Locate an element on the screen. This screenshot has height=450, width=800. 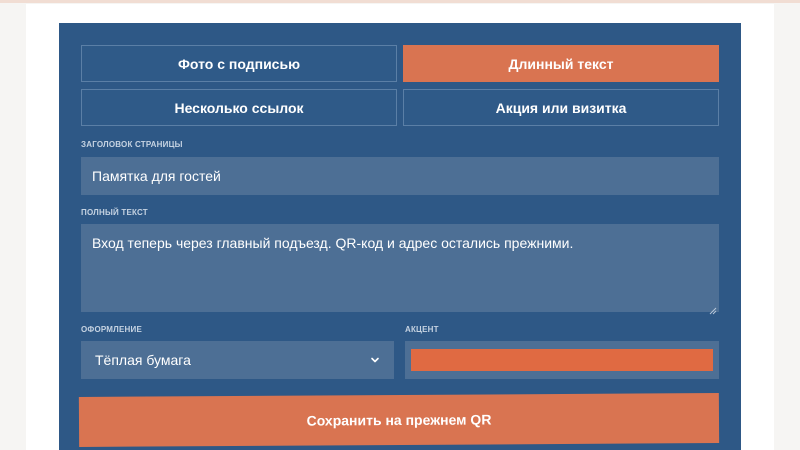
accent-color-picker is located at coordinates (562, 360).